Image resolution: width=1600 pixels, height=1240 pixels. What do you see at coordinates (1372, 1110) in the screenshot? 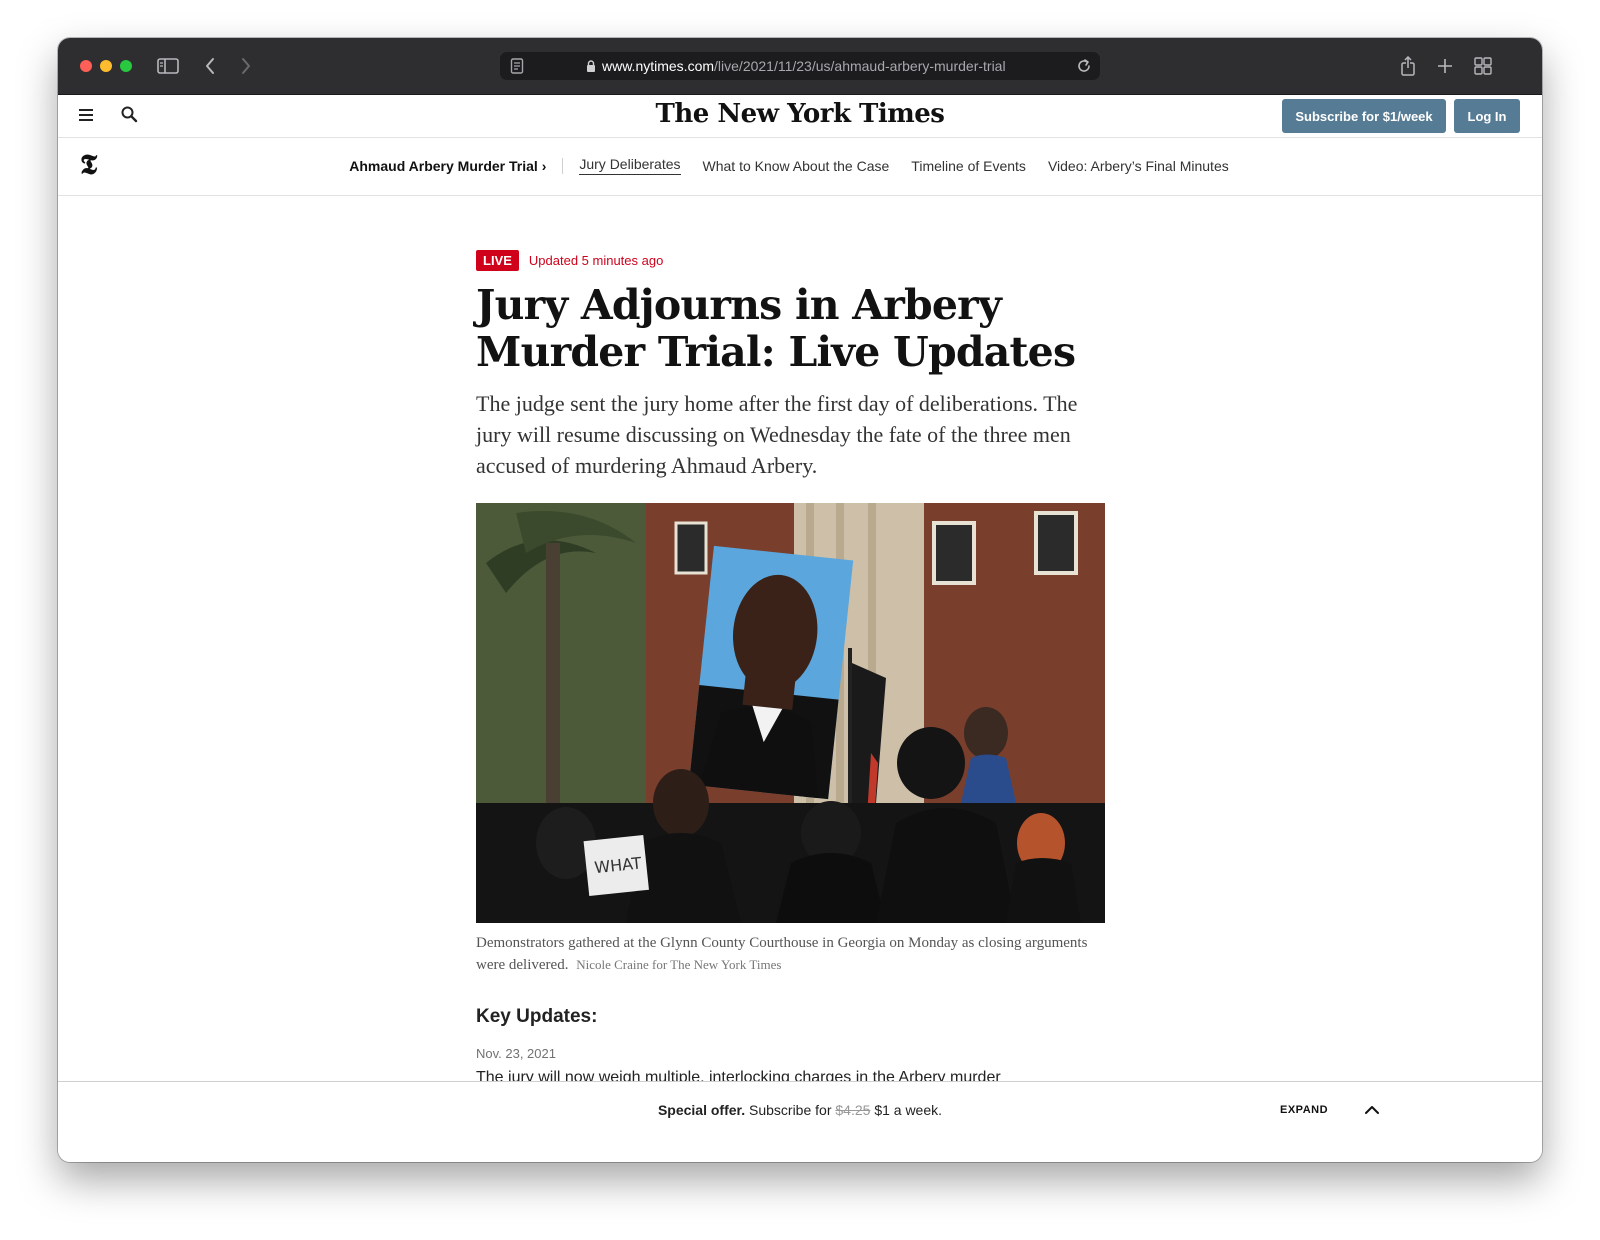
I see `chevron-up-icon` at bounding box center [1372, 1110].